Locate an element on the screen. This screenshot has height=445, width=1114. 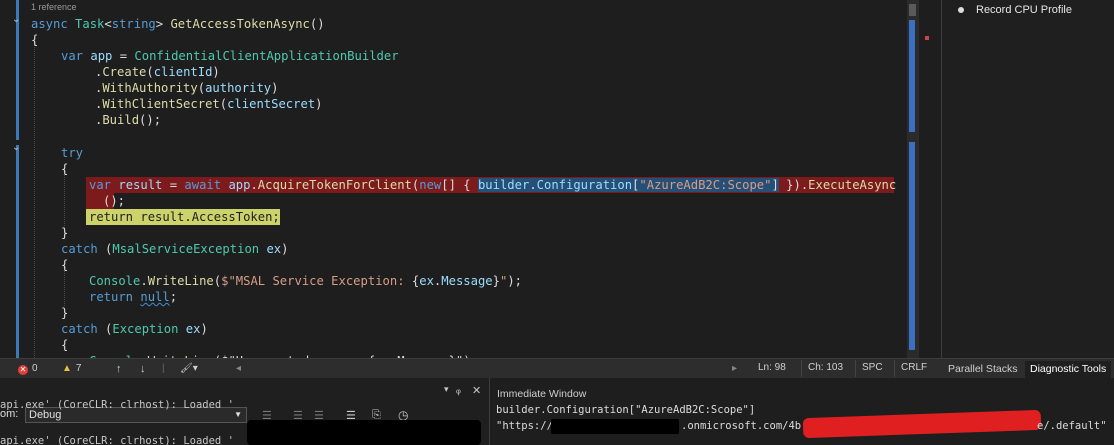
warning-count: ▲ 7 is located at coordinates (71, 368).